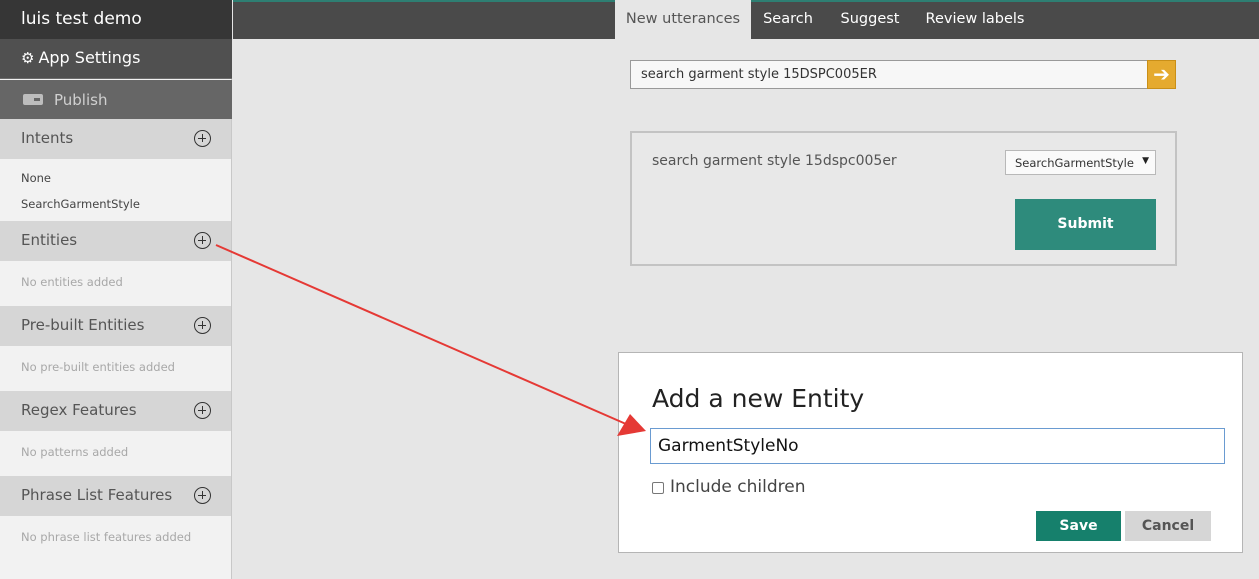 Image resolution: width=1259 pixels, height=579 pixels. Describe the element at coordinates (72, 282) in the screenshot. I see `entities-empty-text: No entities added` at that location.